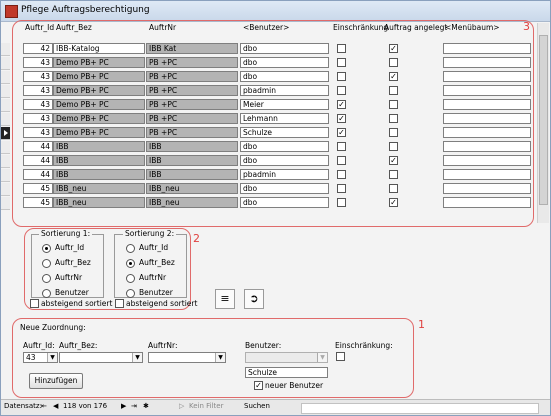  I want to click on new-user-input: Schulze, so click(286, 372).